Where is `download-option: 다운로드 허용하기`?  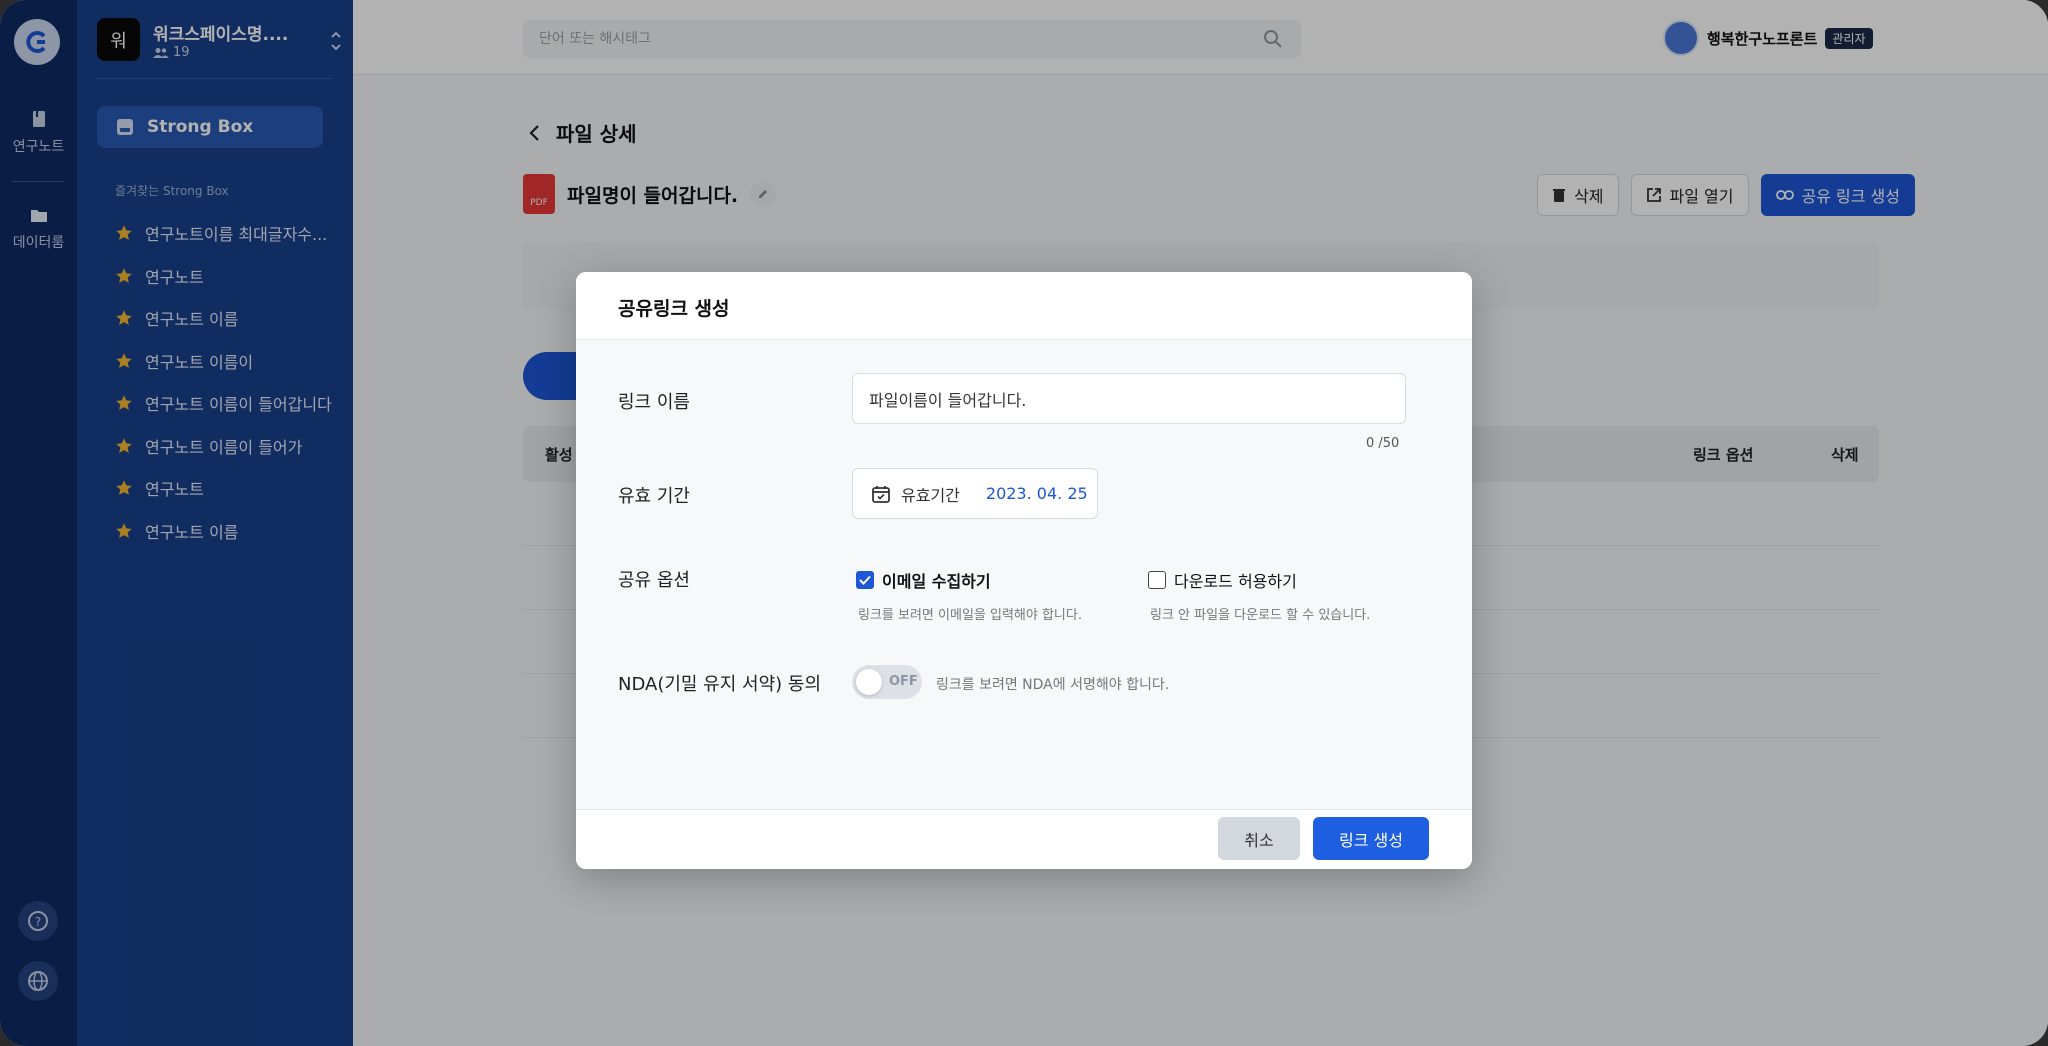
download-option: 다운로드 허용하기 is located at coordinates (1259, 580).